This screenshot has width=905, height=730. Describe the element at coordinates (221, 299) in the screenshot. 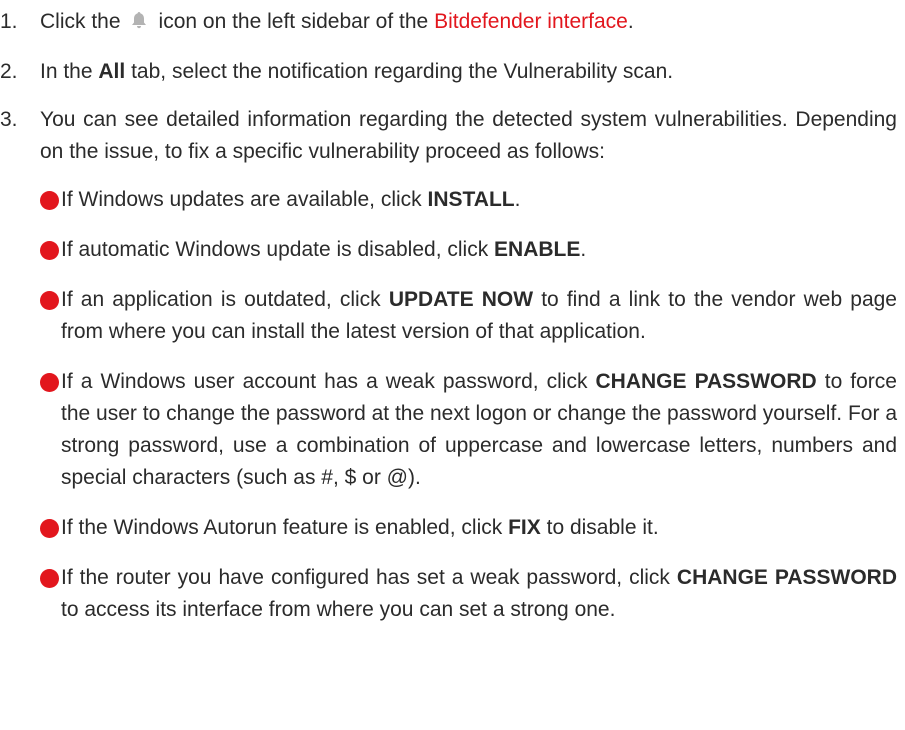

I see `list-item-before: If an application is outdated, click` at that location.